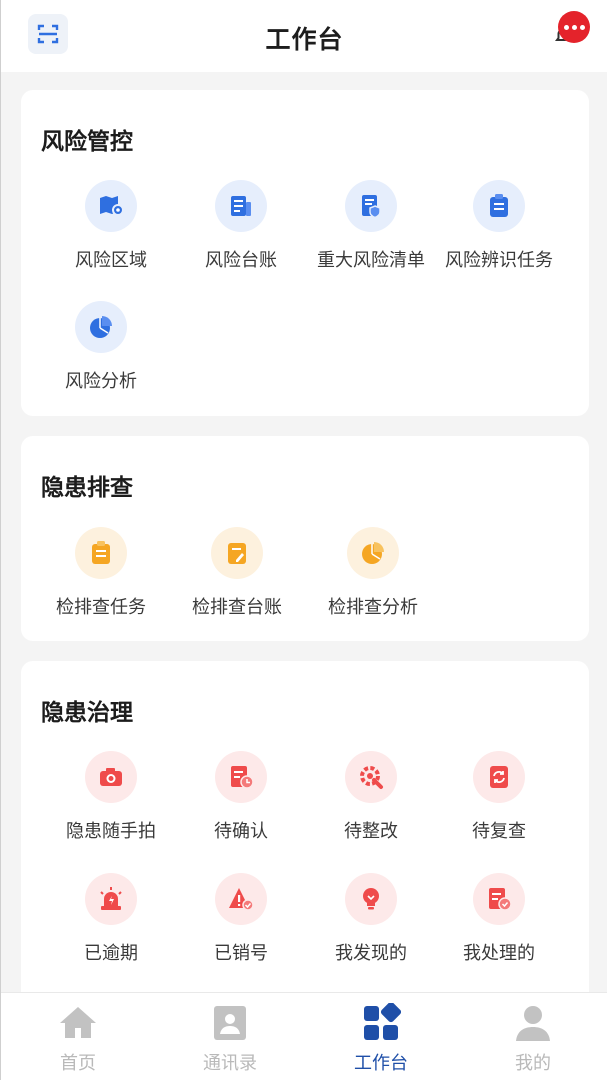  What do you see at coordinates (371, 260) in the screenshot?
I see `grid-item-label: 重大风险清单` at bounding box center [371, 260].